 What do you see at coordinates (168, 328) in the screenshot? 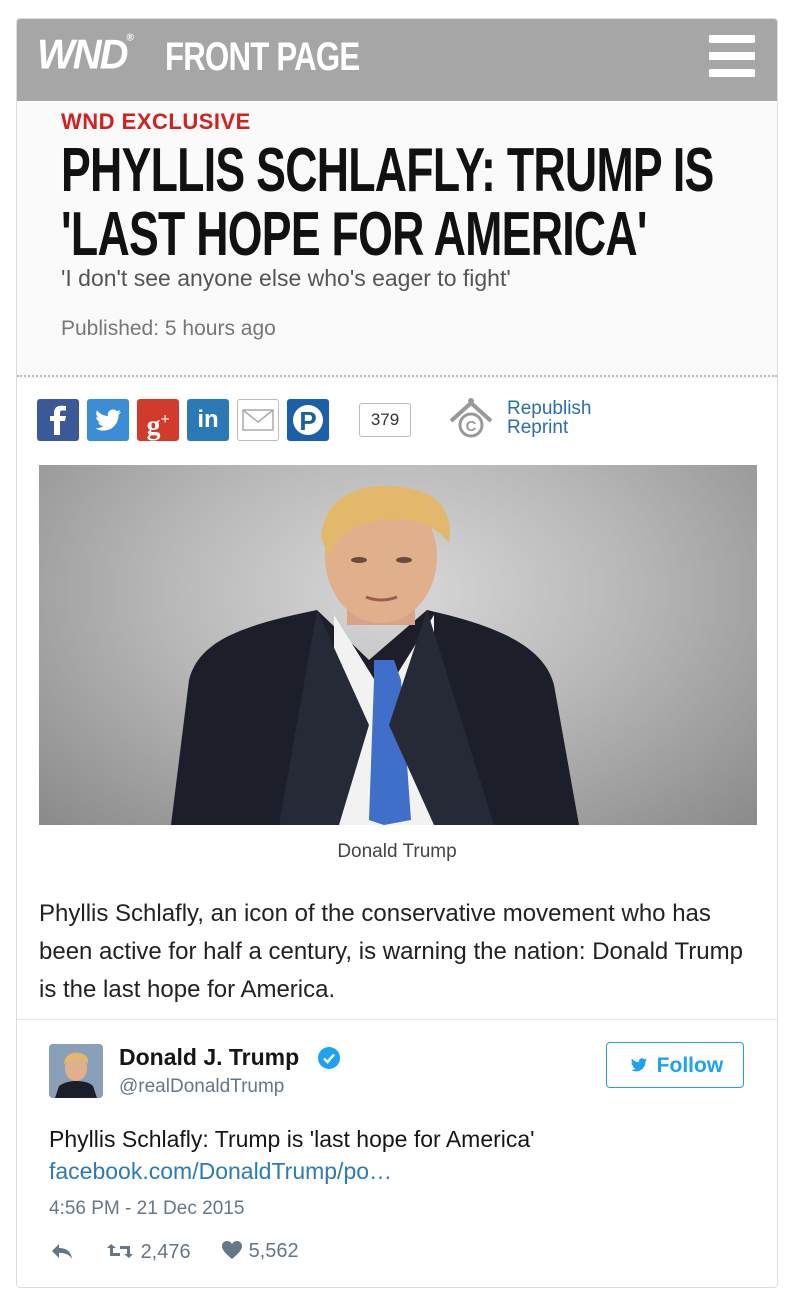
I see `published-time: Published: 5 hours ago` at bounding box center [168, 328].